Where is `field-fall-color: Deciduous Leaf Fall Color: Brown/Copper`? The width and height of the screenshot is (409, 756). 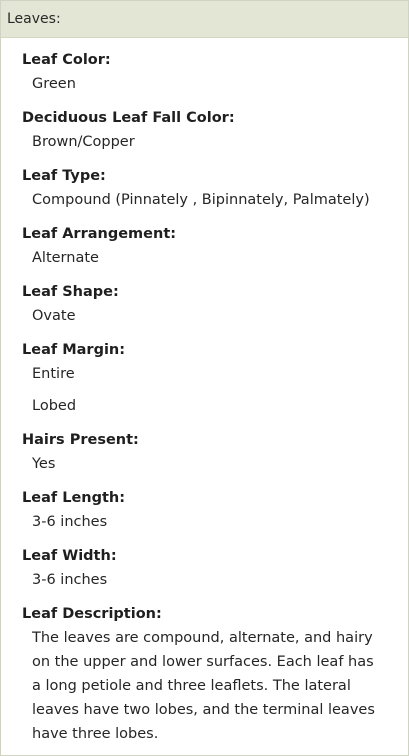
field-fall-color: Deciduous Leaf Fall Color: Brown/Copper is located at coordinates (215, 131).